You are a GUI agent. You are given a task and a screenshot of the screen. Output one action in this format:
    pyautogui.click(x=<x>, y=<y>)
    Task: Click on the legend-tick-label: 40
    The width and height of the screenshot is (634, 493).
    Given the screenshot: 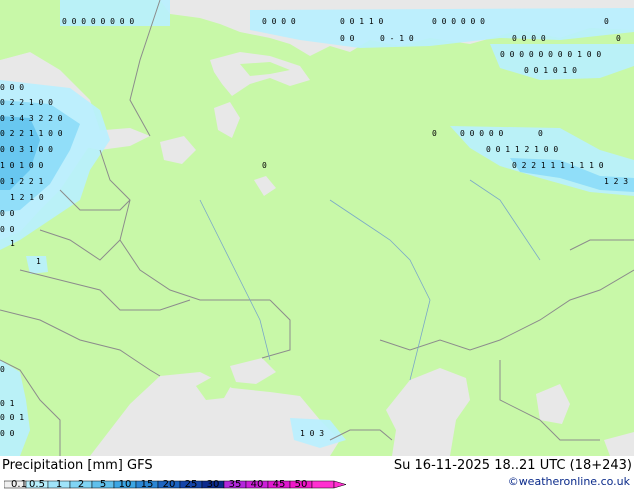 What is the action you would take?
    pyautogui.click(x=257, y=484)
    